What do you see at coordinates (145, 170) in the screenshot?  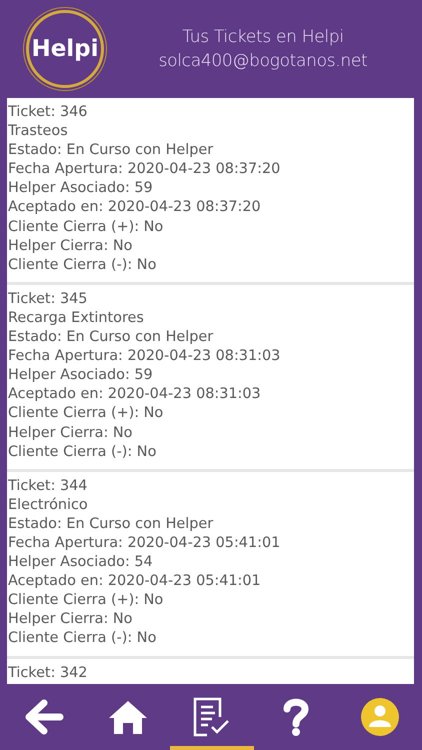 I see `ticket-detail: Fecha Apertura: 2020-04-23 08:37:20` at bounding box center [145, 170].